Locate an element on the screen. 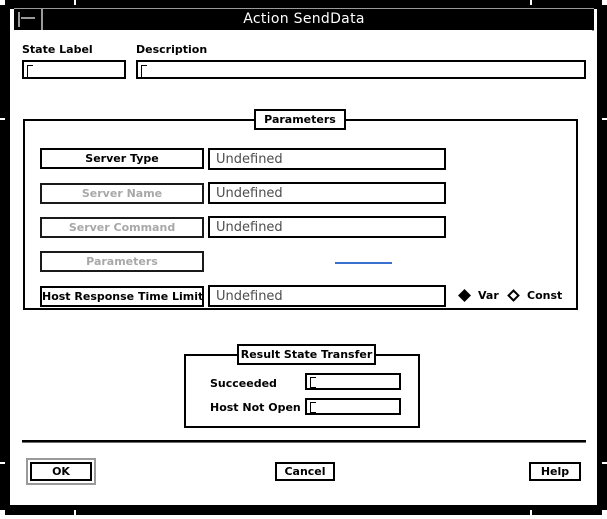 The height and width of the screenshot is (519, 607). param-button-parameters: Parameters is located at coordinates (122, 261).